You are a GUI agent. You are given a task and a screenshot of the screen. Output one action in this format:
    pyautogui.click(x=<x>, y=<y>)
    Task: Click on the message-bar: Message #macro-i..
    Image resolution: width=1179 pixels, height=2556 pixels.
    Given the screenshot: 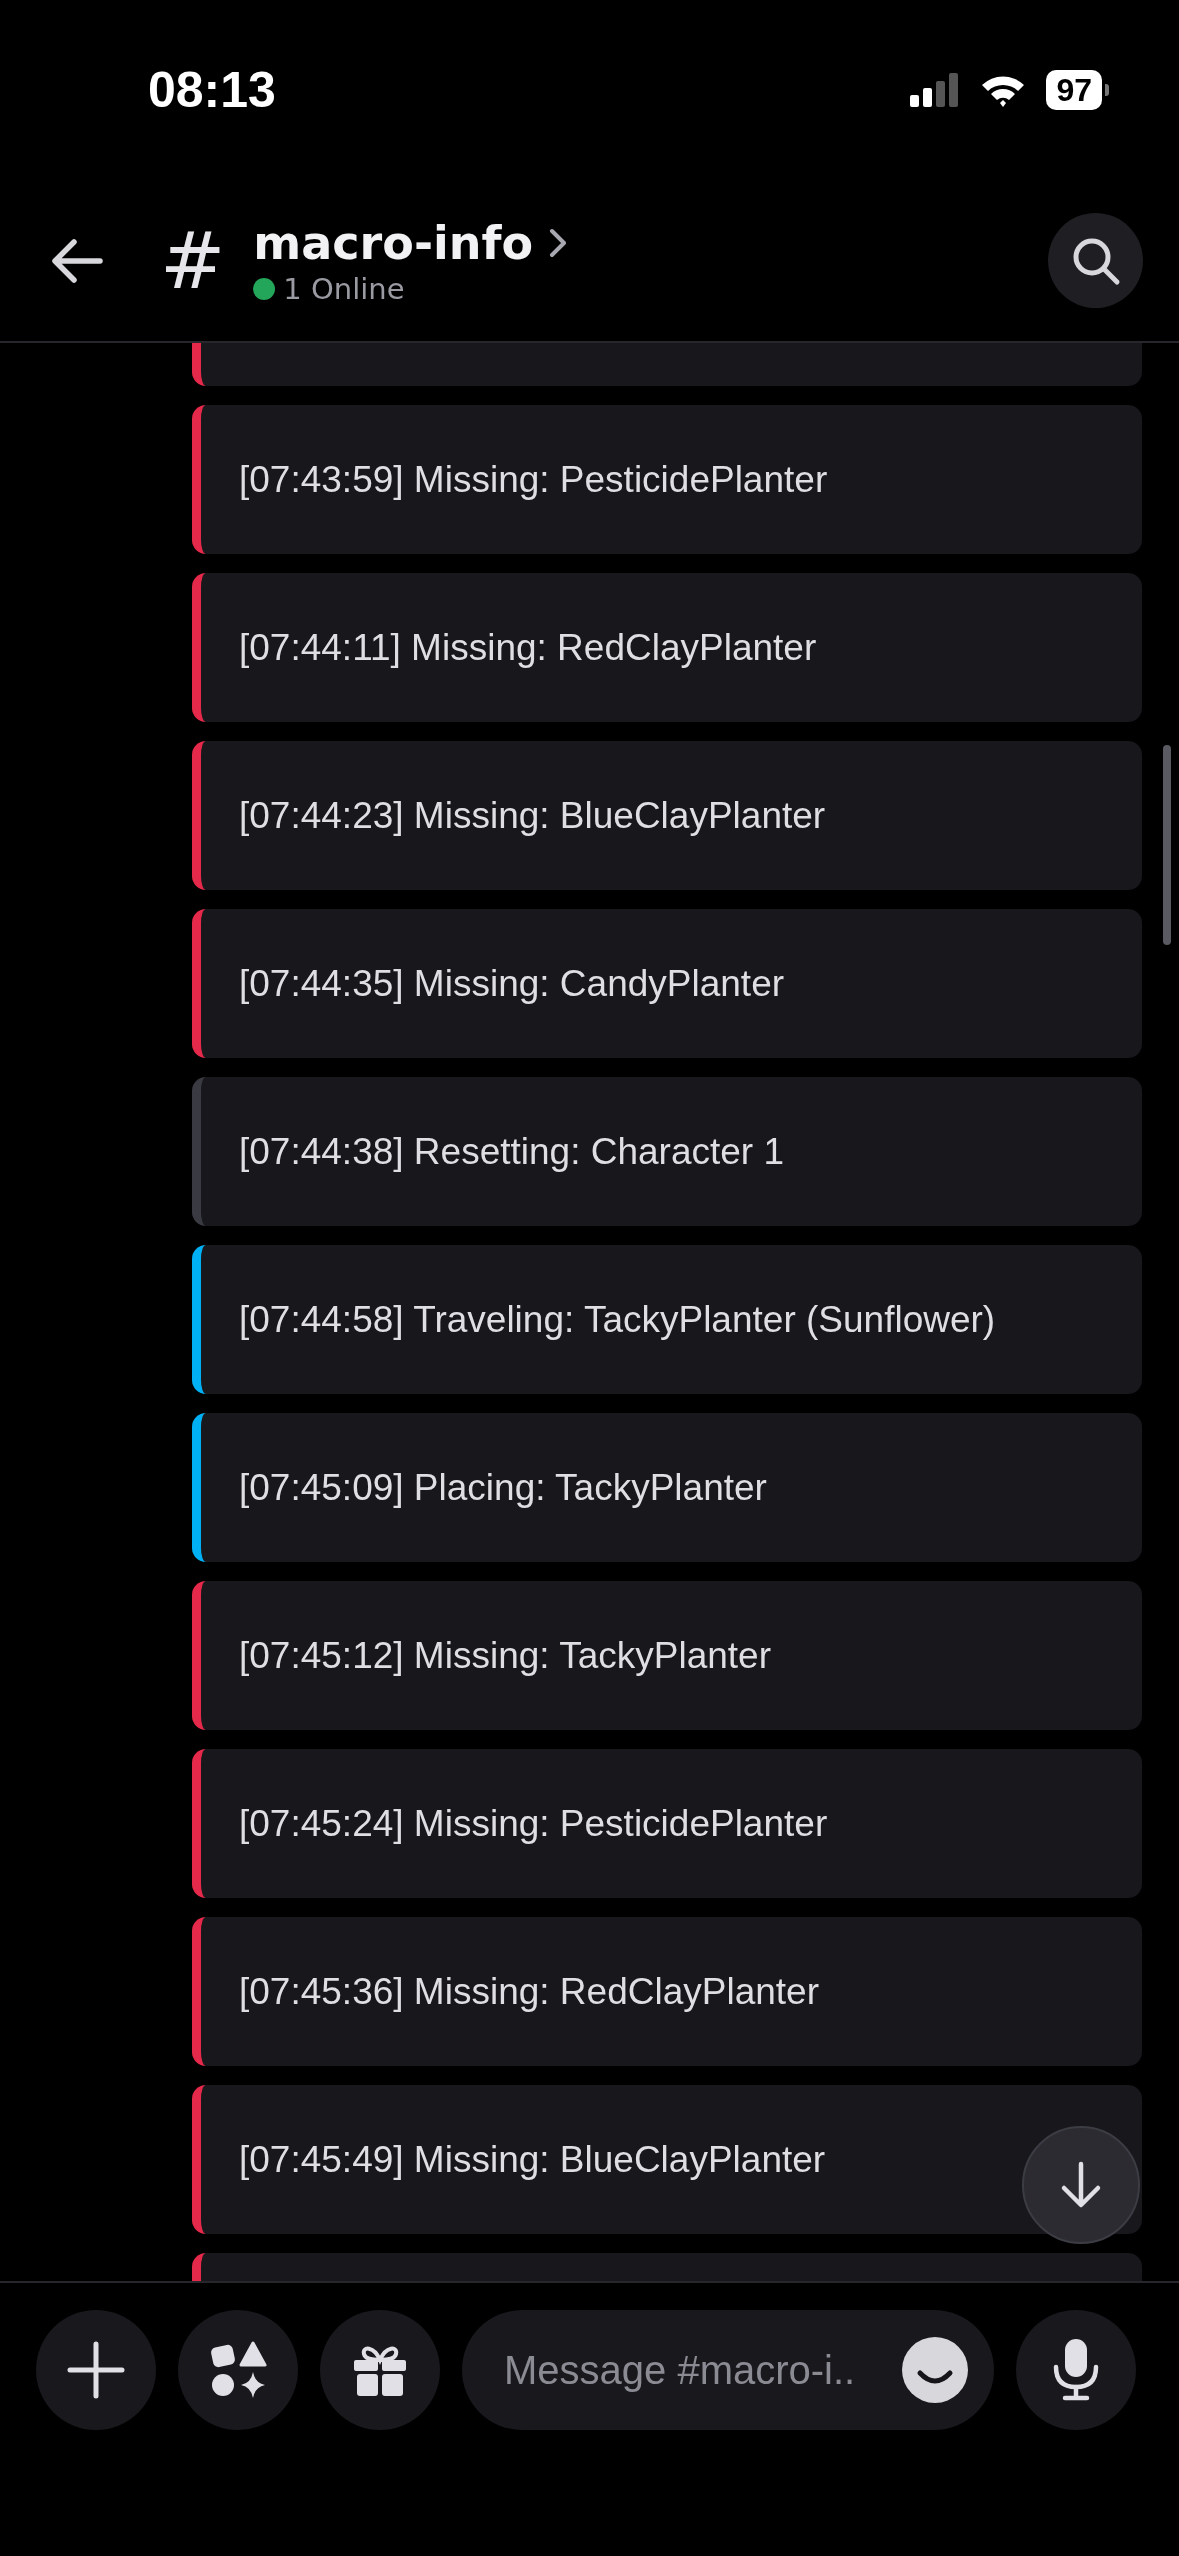 What is the action you would take?
    pyautogui.click(x=728, y=2370)
    